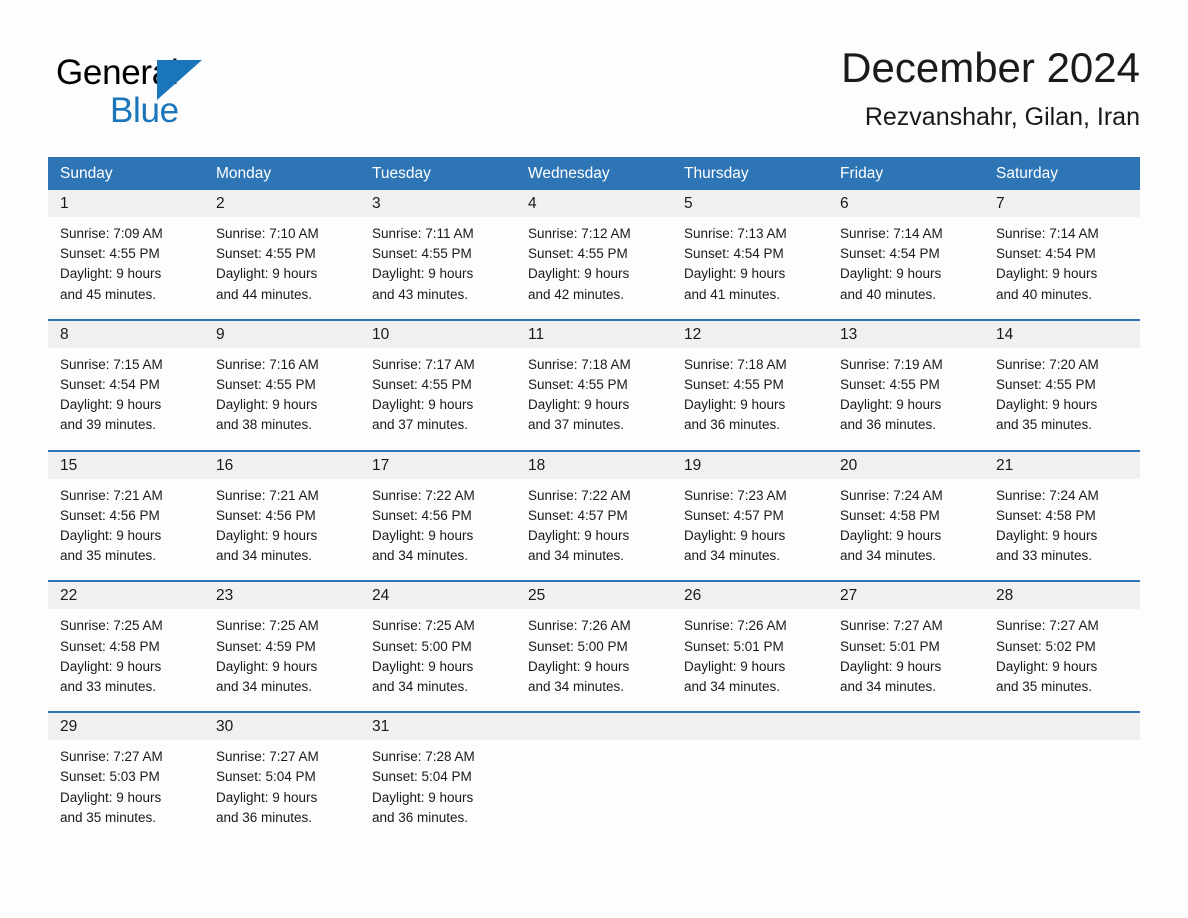 The height and width of the screenshot is (918, 1188). I want to click on day-number: 2, so click(282, 203).